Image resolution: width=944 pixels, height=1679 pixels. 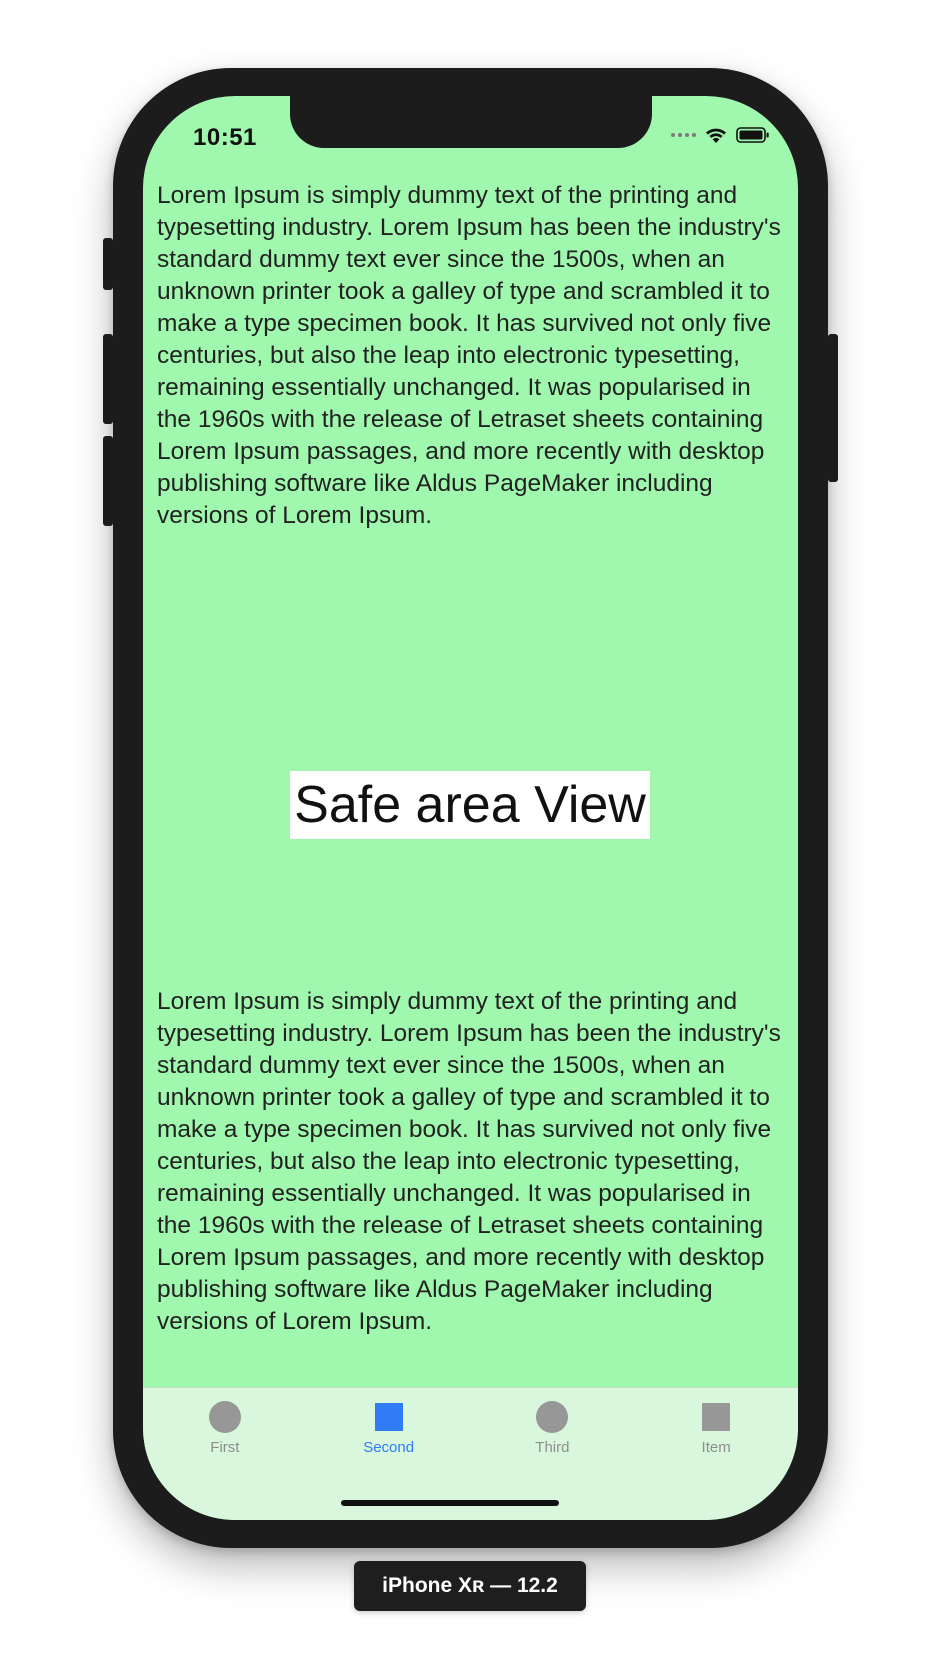 What do you see at coordinates (389, 1447) in the screenshot?
I see `tab-label: Second` at bounding box center [389, 1447].